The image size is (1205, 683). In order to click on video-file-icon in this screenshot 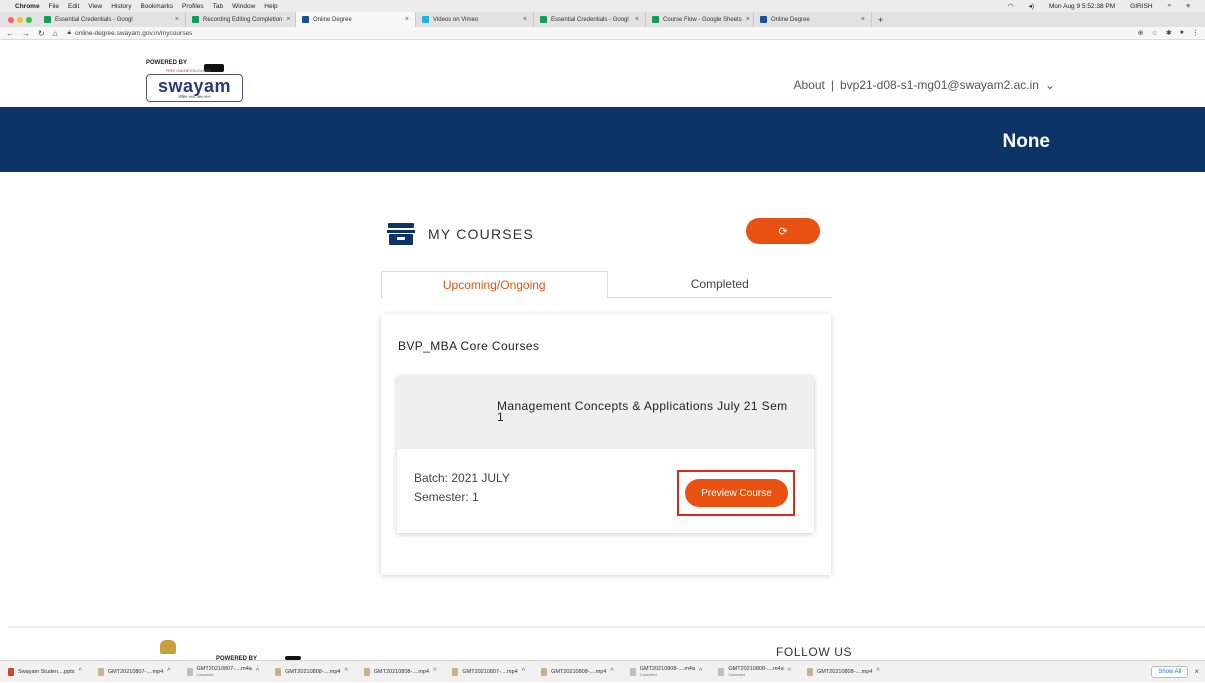, I will do `click(544, 671)`.